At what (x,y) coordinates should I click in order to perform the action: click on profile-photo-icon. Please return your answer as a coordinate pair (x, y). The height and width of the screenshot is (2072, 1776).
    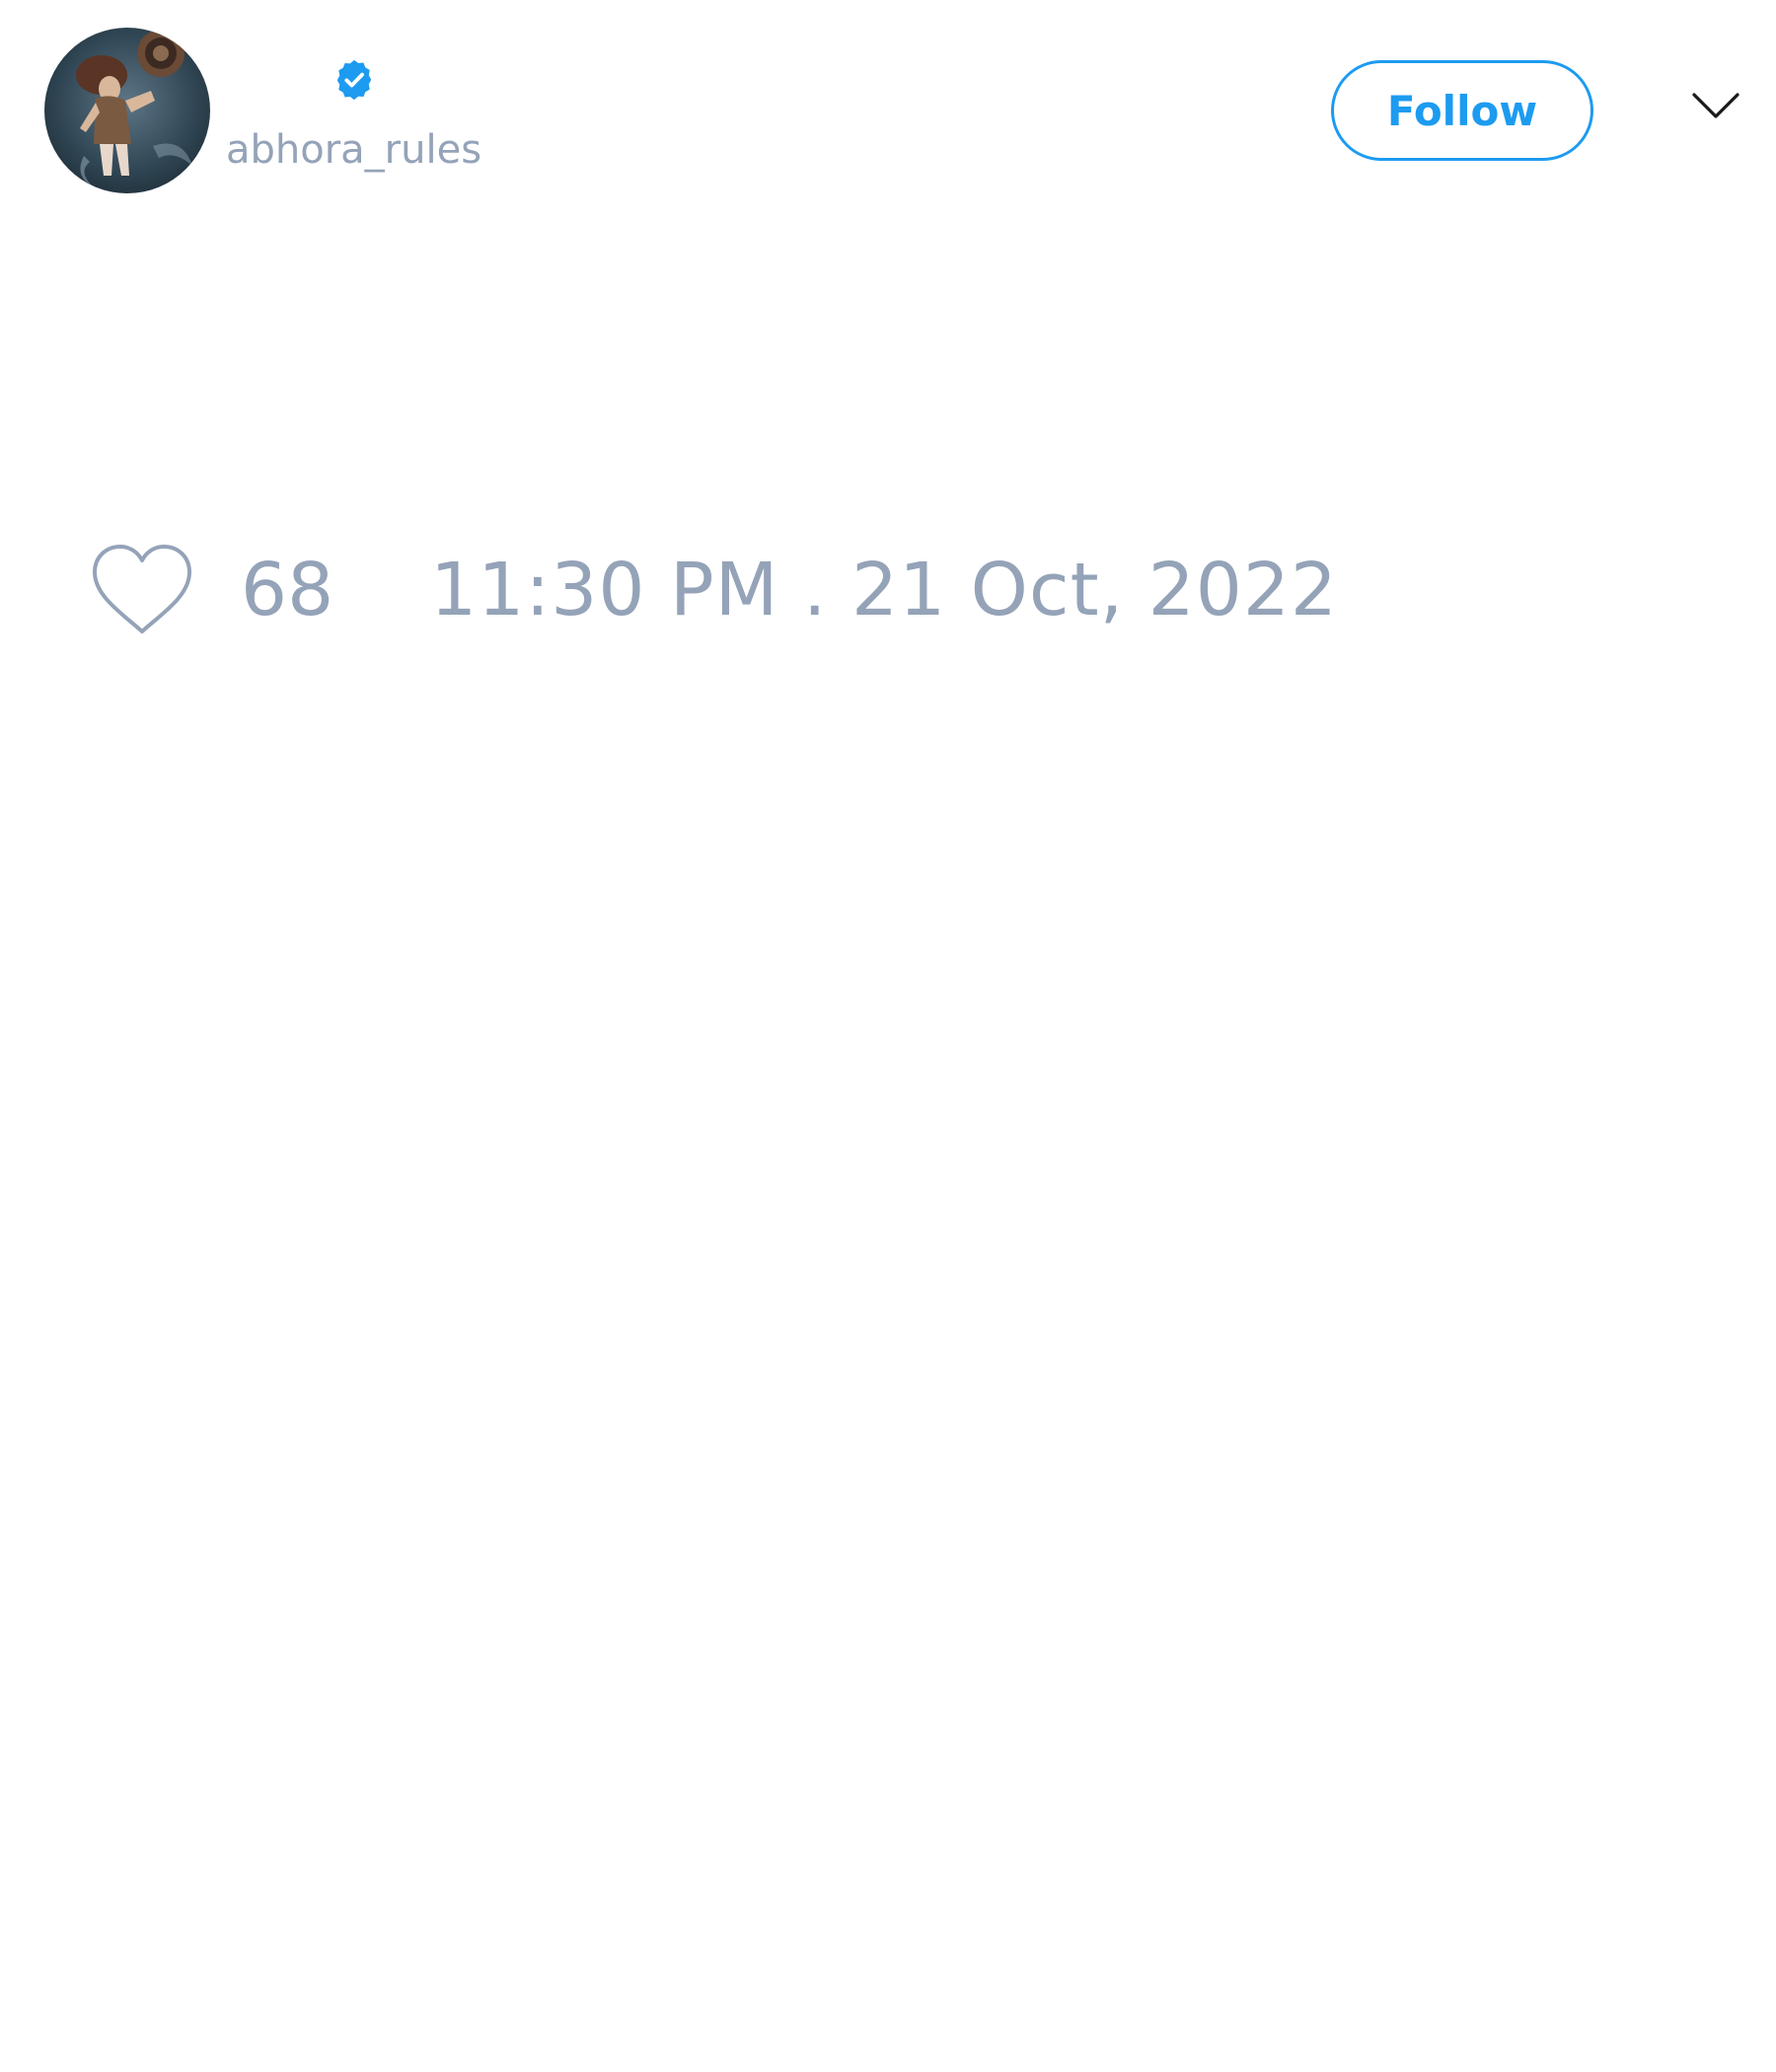
    Looking at the image, I should click on (127, 111).